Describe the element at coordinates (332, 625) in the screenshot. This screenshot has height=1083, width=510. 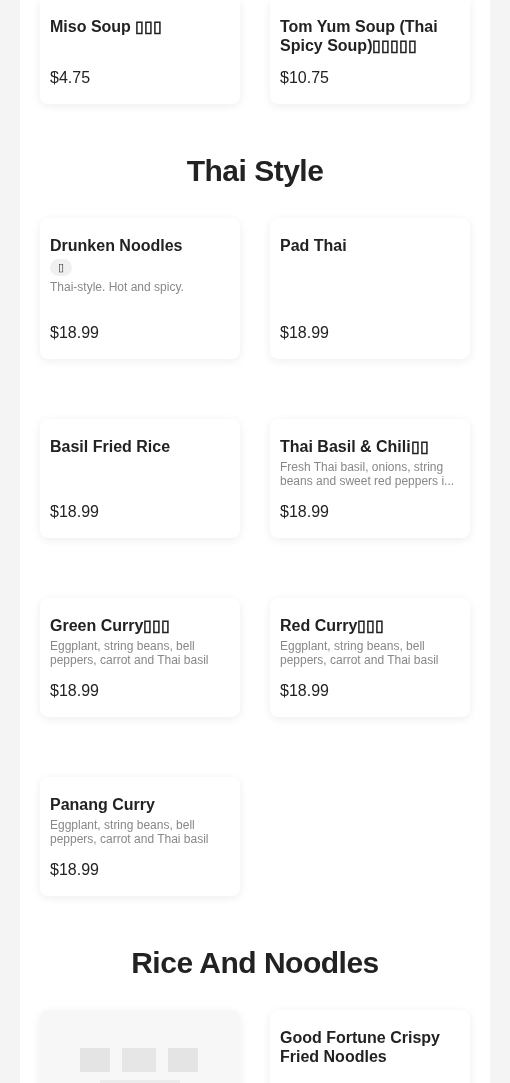
I see `item-name: Red Curry▯▯▯` at that location.